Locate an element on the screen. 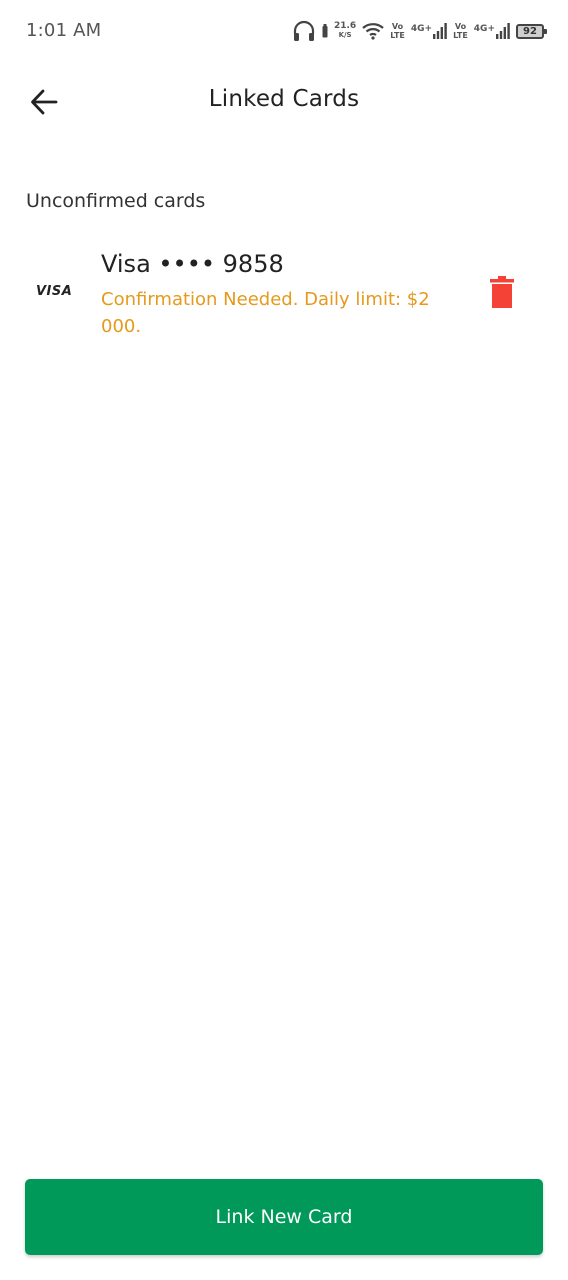 This screenshot has width=568, height=1280. sim1-volte: Vo LTE is located at coordinates (397, 31).